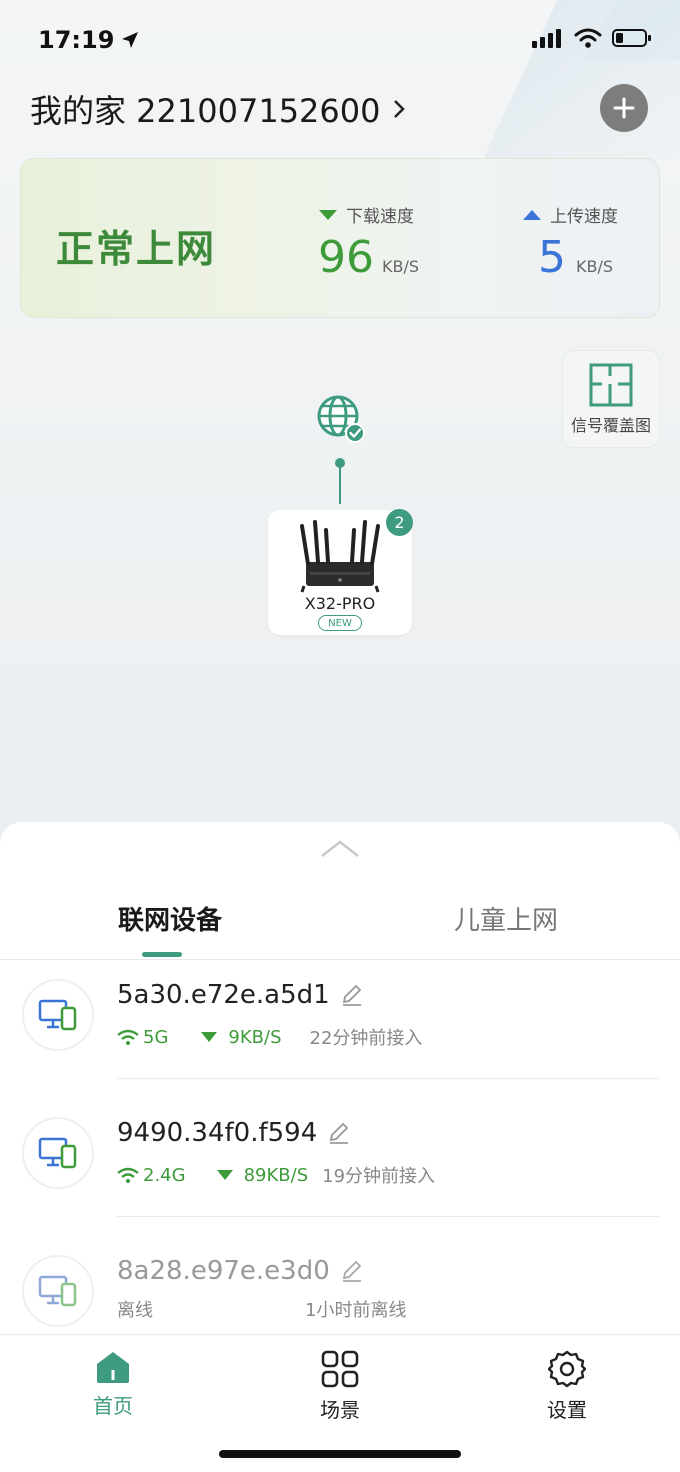 The width and height of the screenshot is (680, 1472). I want to click on download-label-row: 下载速度, so click(366, 214).